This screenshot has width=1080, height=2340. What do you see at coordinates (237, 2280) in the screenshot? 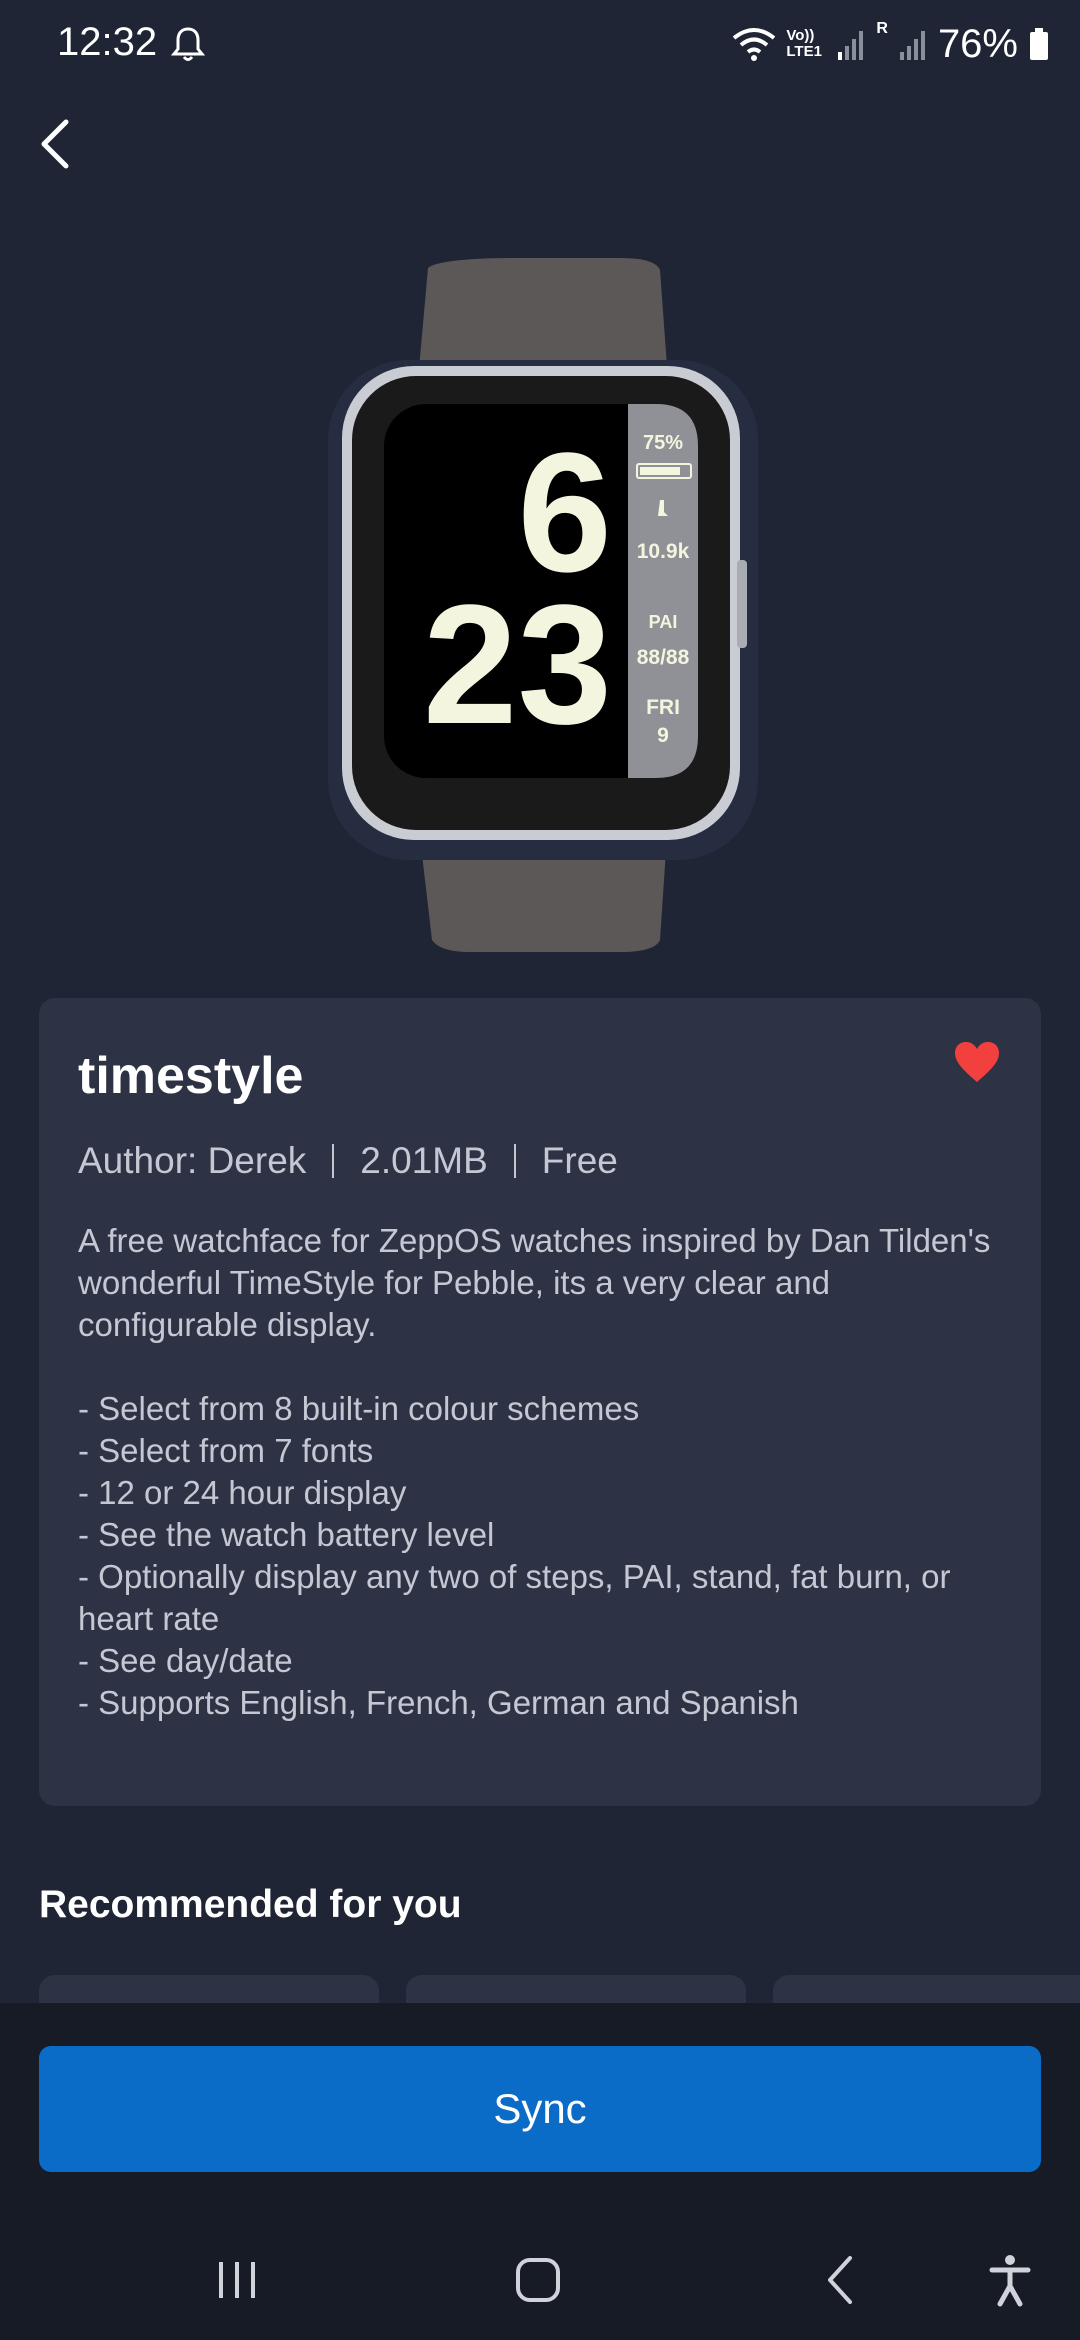
I see `recent-apps-icon` at bounding box center [237, 2280].